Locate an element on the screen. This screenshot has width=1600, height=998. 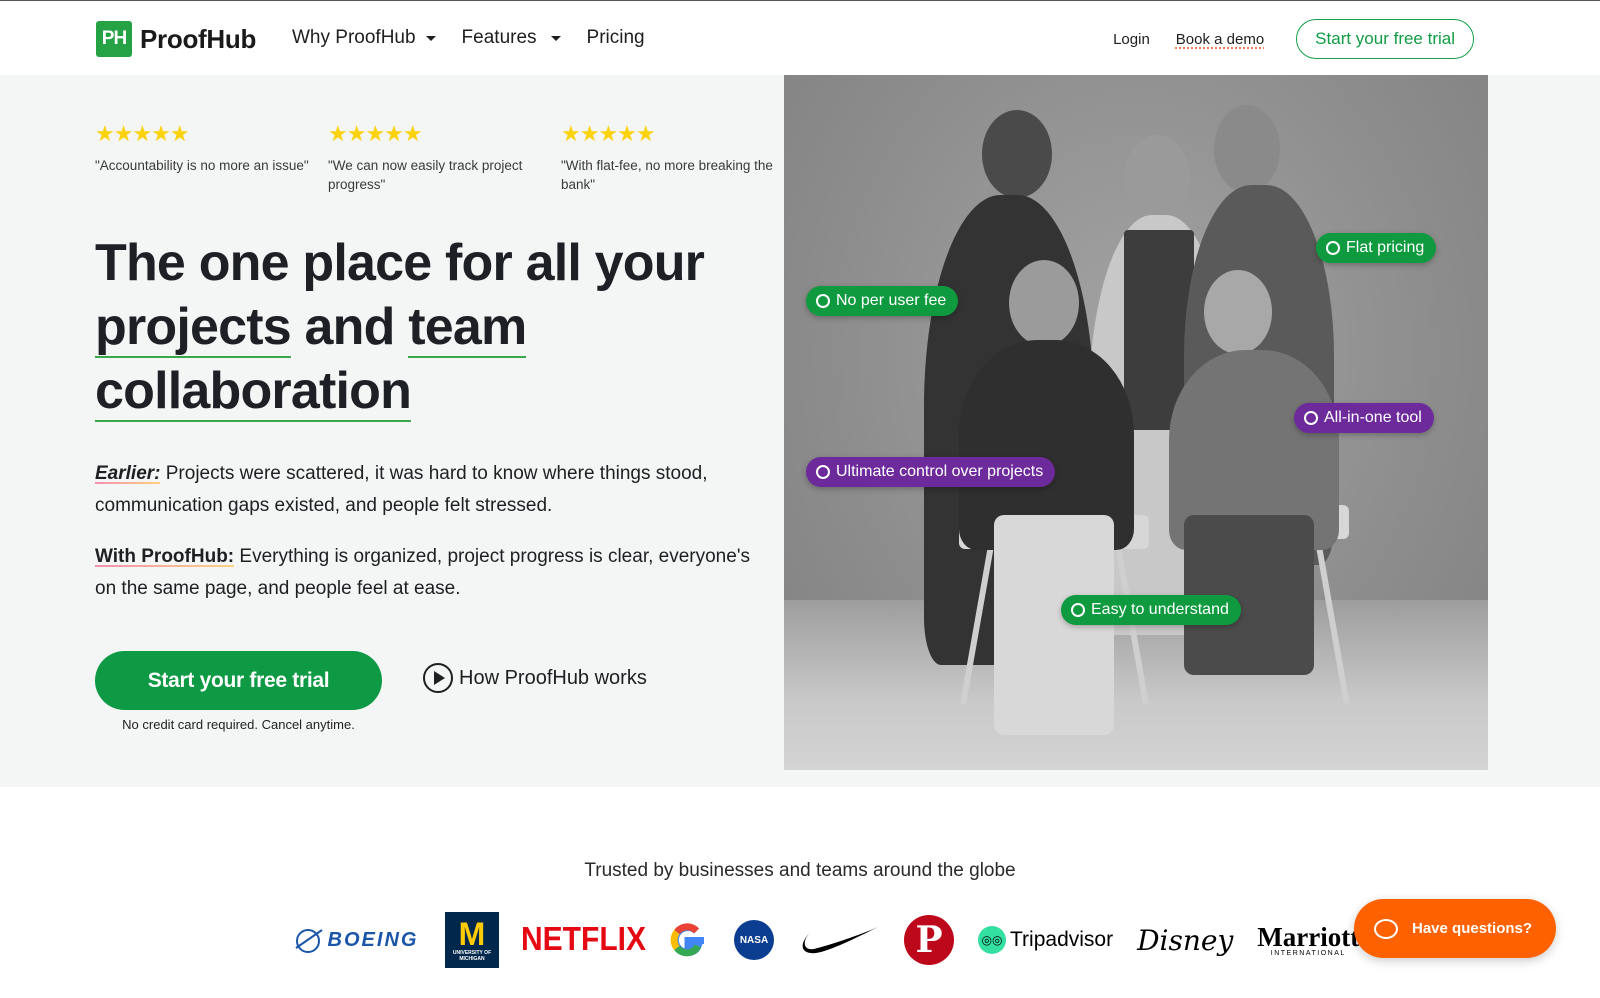
badge-all-in-one-tool: All-in-one tool is located at coordinates (1364, 418).